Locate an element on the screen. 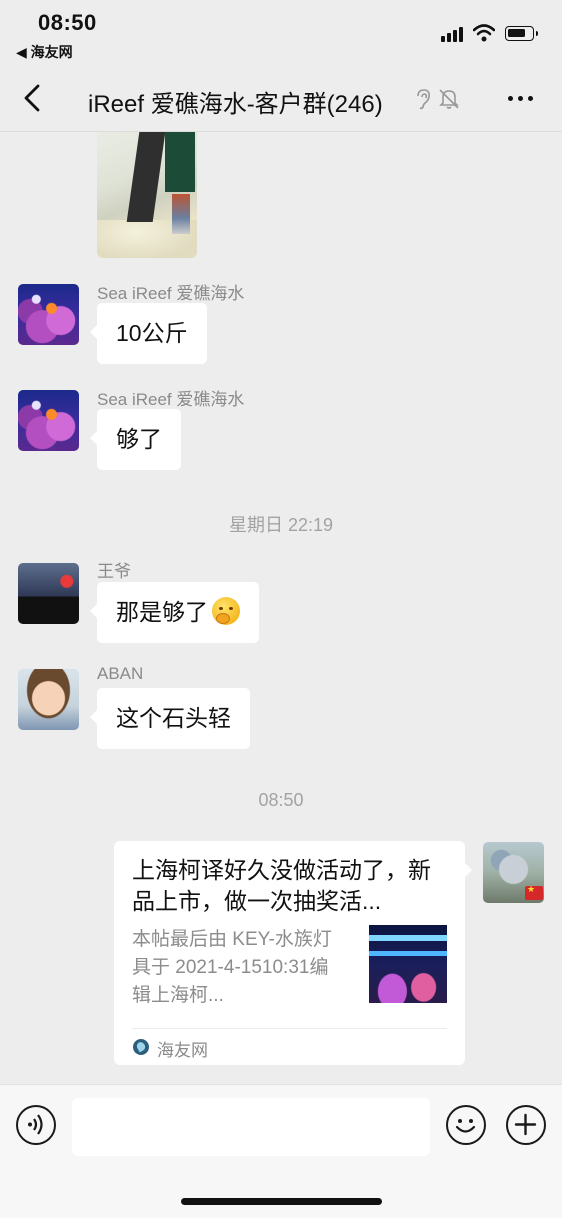 The height and width of the screenshot is (1218, 562). ear-icon is located at coordinates (423, 99).